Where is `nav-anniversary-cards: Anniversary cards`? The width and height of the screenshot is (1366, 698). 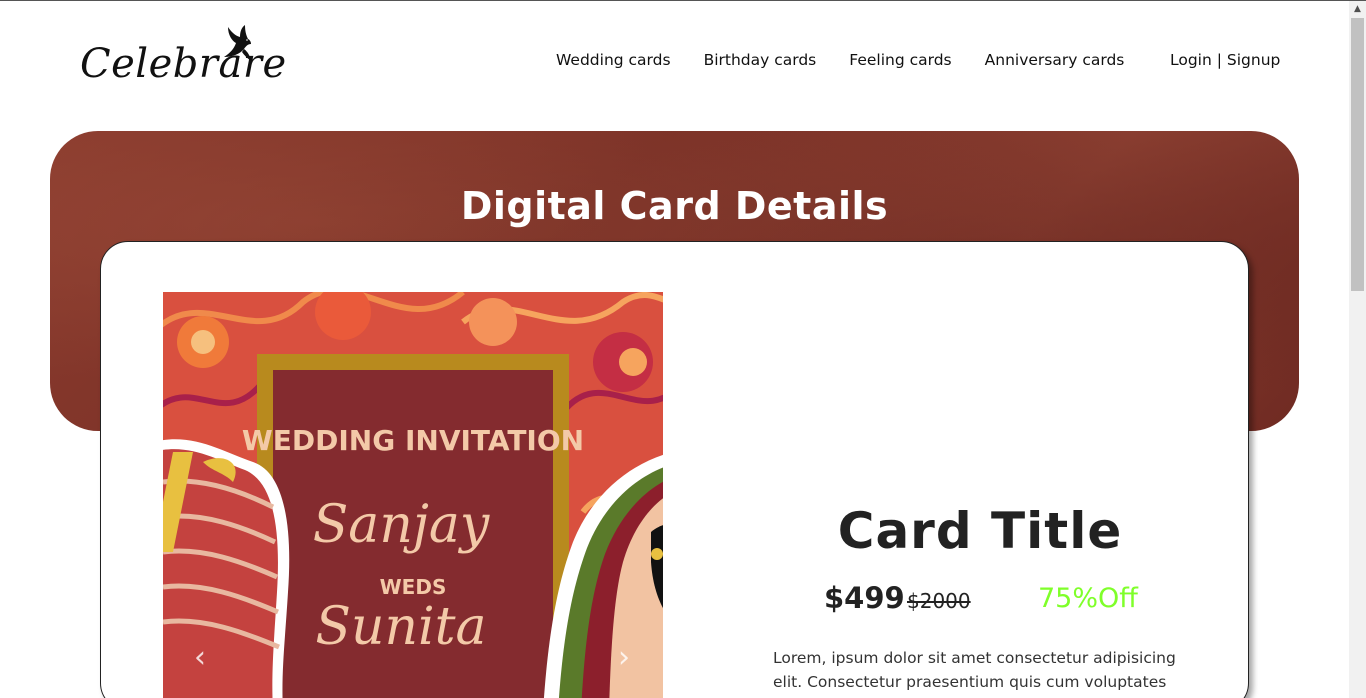
nav-anniversary-cards: Anniversary cards is located at coordinates (1055, 60).